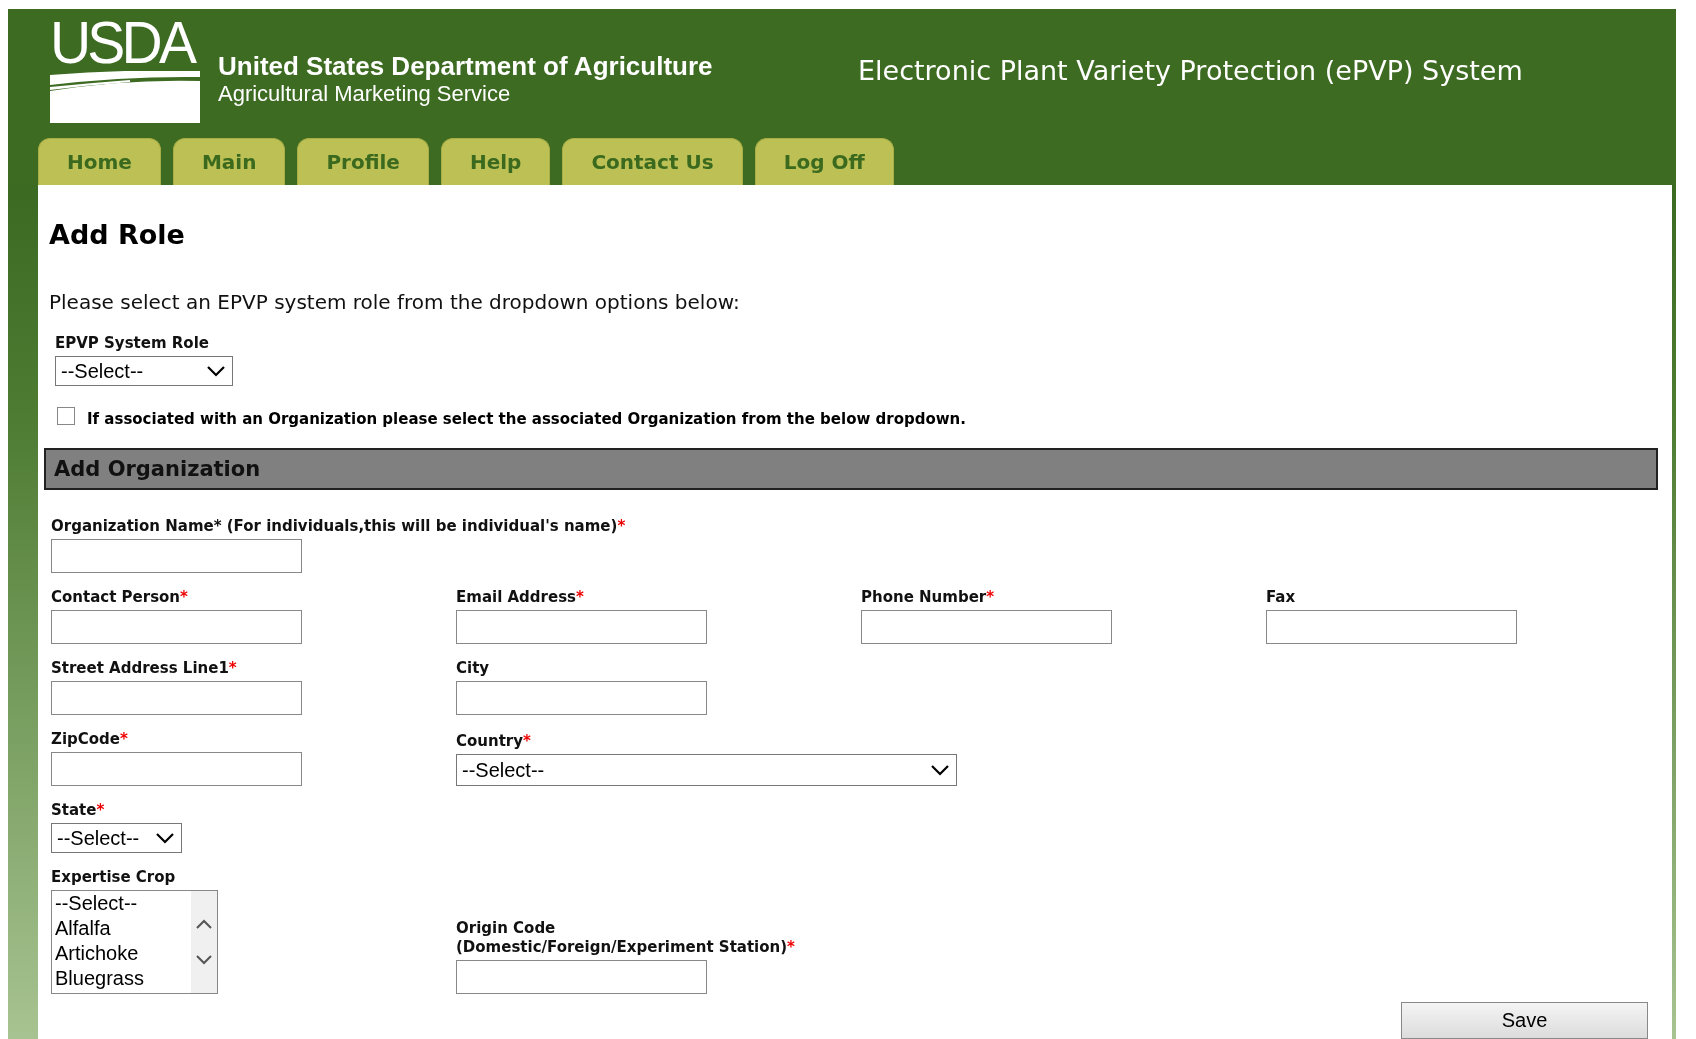  Describe the element at coordinates (473, 668) in the screenshot. I see `field-label: City` at that location.